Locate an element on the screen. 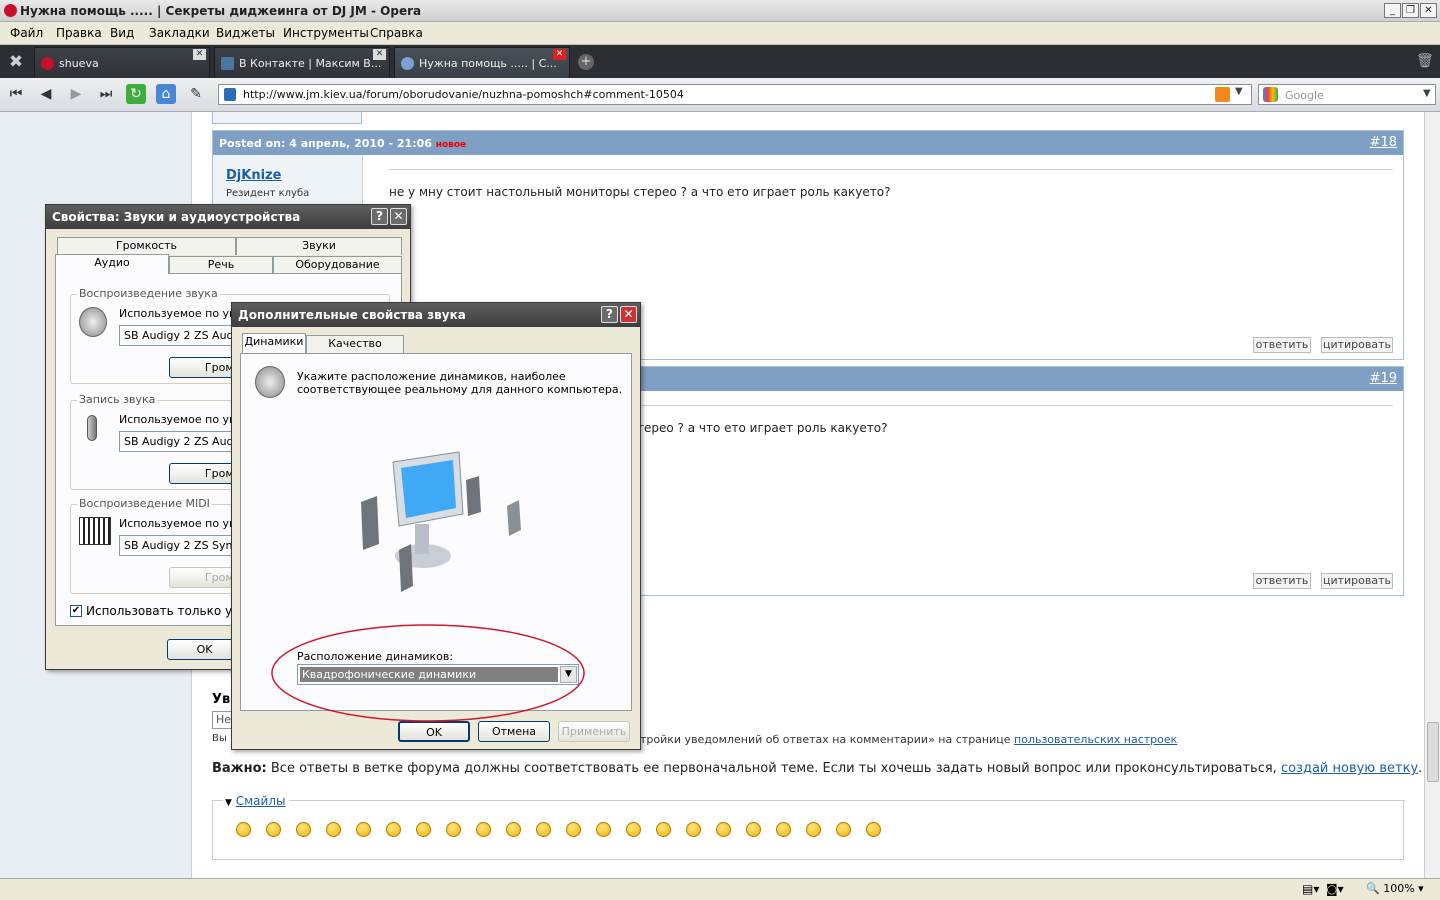  apply-button: Применить is located at coordinates (594, 731).